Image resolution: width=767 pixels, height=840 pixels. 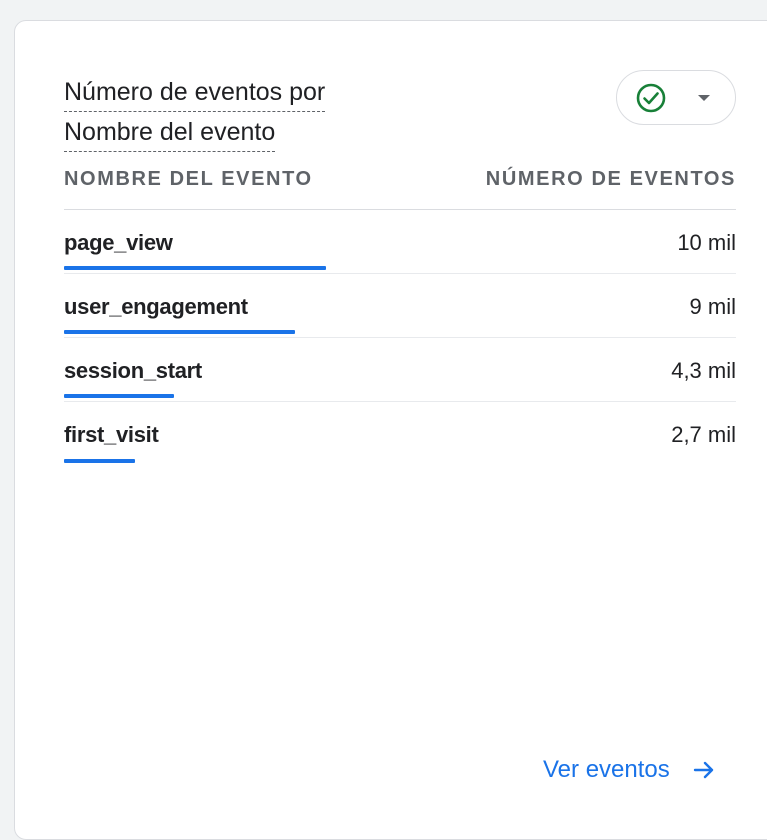 What do you see at coordinates (676, 97) in the screenshot?
I see `comparison-filter-button` at bounding box center [676, 97].